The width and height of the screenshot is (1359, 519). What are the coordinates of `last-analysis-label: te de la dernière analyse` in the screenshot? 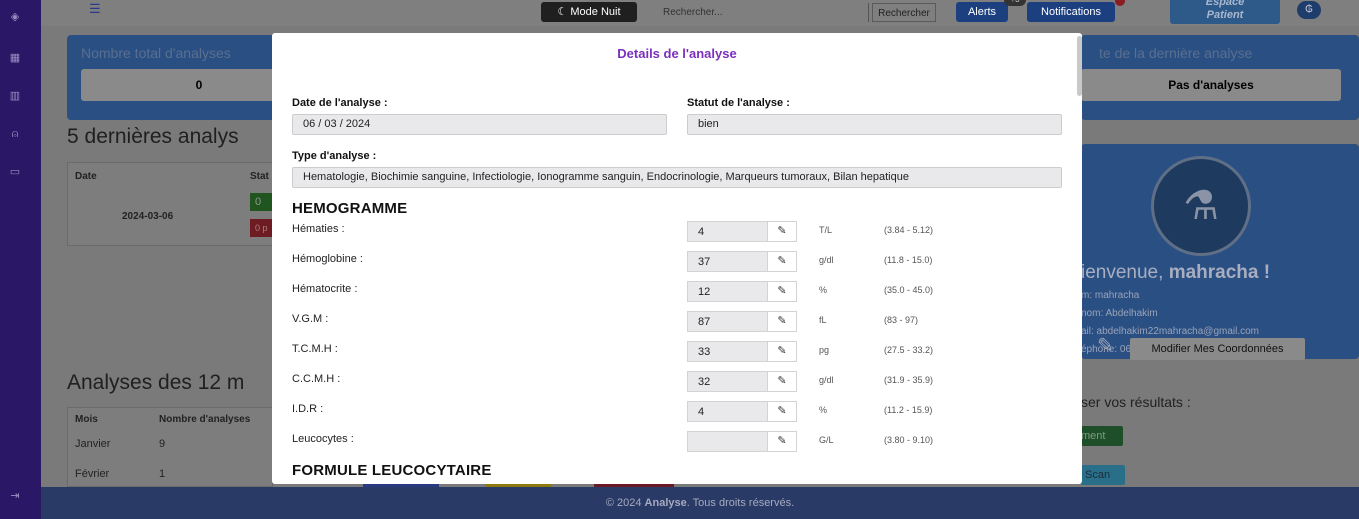 It's located at (1176, 53).